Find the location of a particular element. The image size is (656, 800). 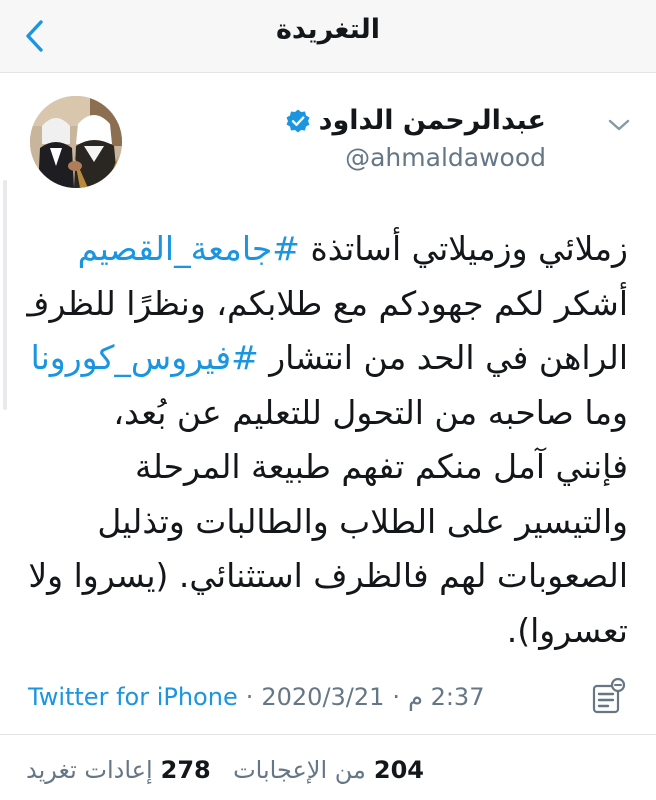

tweet-text-segment: فإنني آمل منكم تفهم طبيعة المرحلة is located at coordinates (381, 466).